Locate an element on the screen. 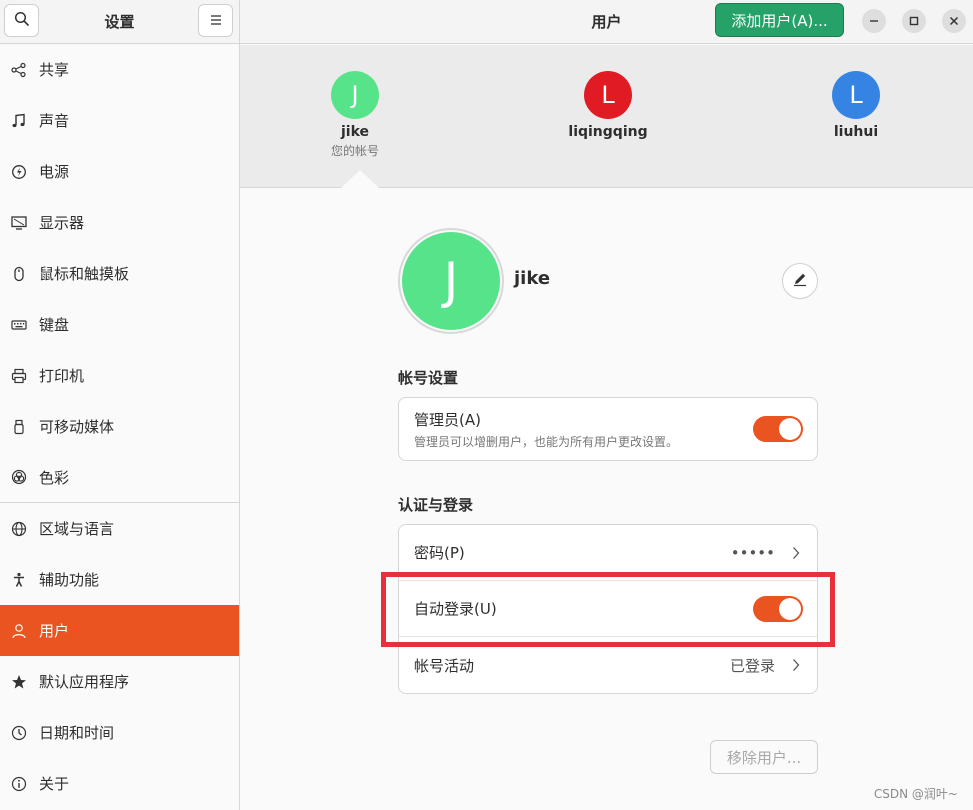  close-button is located at coordinates (954, 21).